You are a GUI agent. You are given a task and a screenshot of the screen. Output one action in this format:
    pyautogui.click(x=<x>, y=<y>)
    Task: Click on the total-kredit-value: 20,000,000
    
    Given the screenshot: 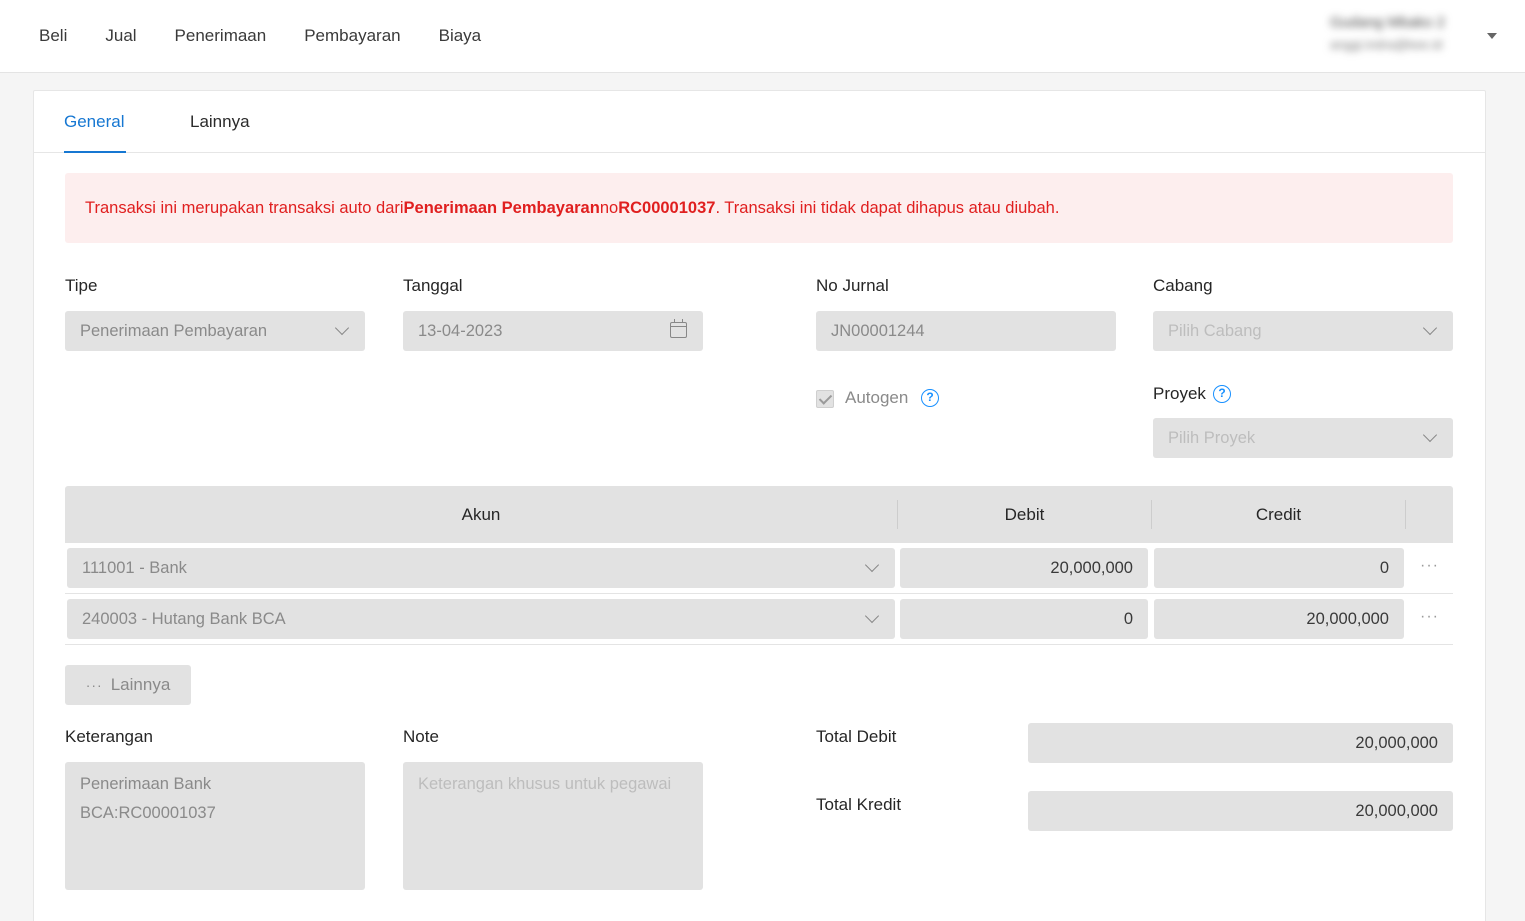 What is the action you would take?
    pyautogui.click(x=1396, y=810)
    